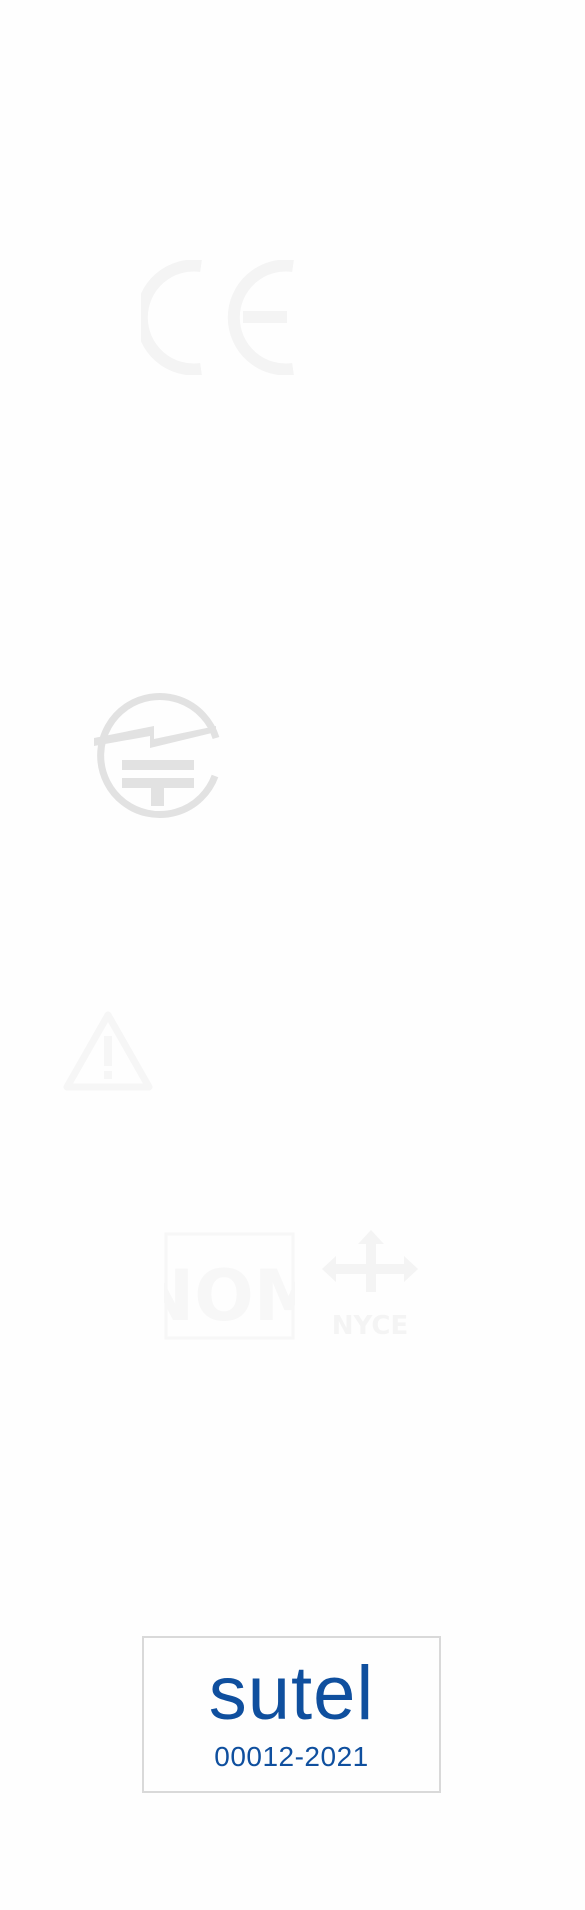 The image size is (585, 1910). Describe the element at coordinates (370, 1325) in the screenshot. I see `nyce-mark-text: NYCE` at that location.